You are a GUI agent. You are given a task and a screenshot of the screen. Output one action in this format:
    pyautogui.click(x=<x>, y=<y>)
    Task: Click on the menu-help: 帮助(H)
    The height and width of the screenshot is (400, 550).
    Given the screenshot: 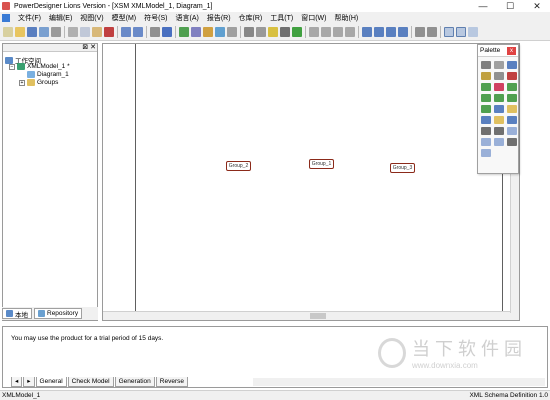 What is the action you would take?
    pyautogui.click(x=347, y=18)
    